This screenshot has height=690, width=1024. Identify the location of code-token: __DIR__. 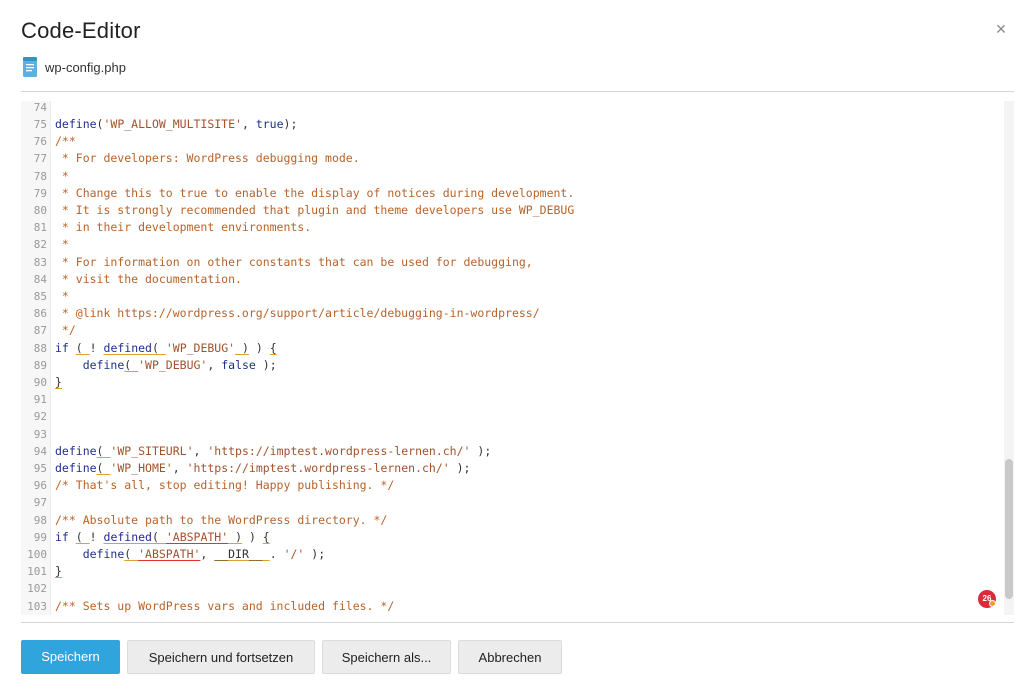
(238, 554).